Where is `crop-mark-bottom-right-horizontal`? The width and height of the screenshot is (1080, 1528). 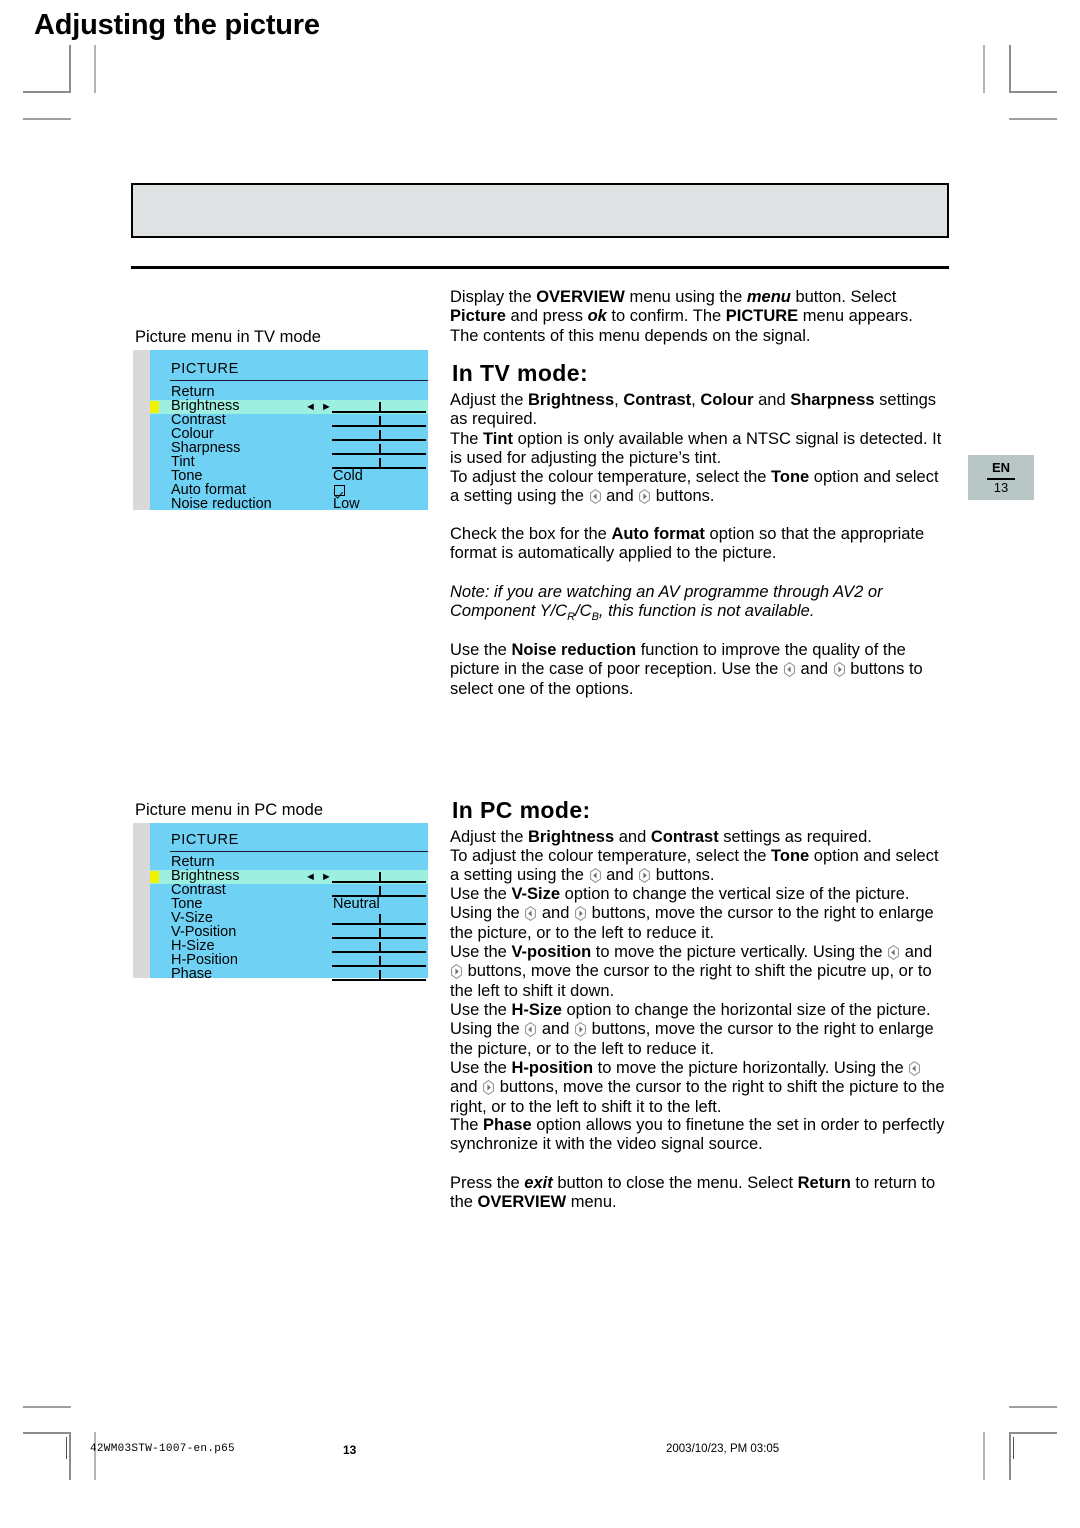 crop-mark-bottom-right-horizontal is located at coordinates (1033, 1433).